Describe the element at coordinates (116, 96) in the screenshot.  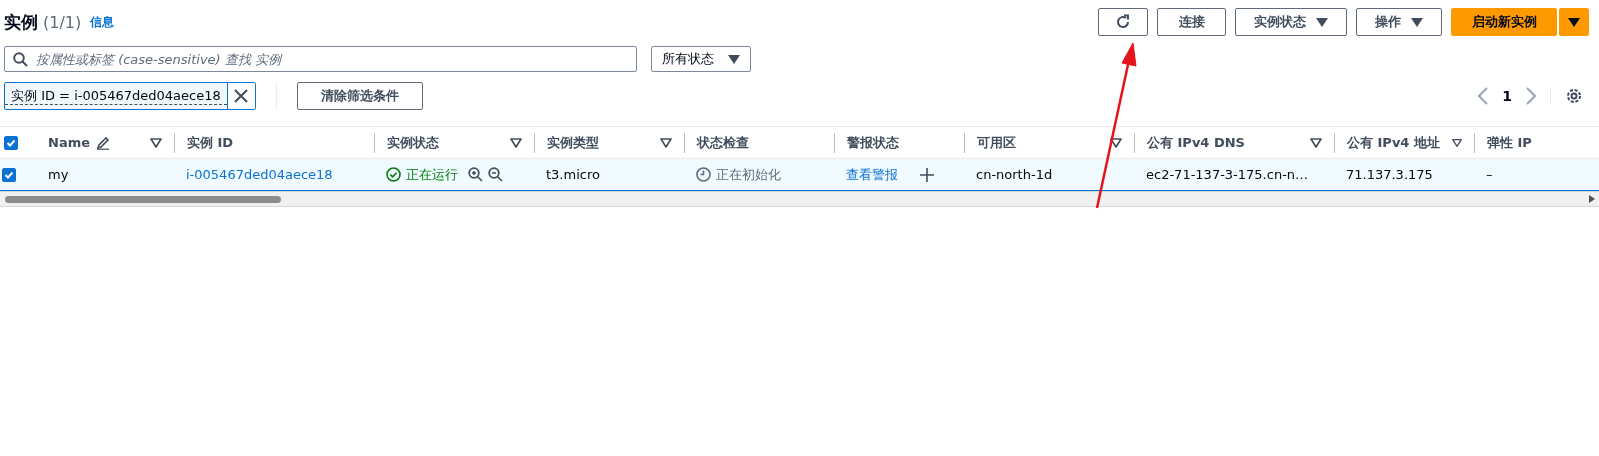
I see `filter-token-label: 实例 ID = i-005467ded04aece18` at that location.